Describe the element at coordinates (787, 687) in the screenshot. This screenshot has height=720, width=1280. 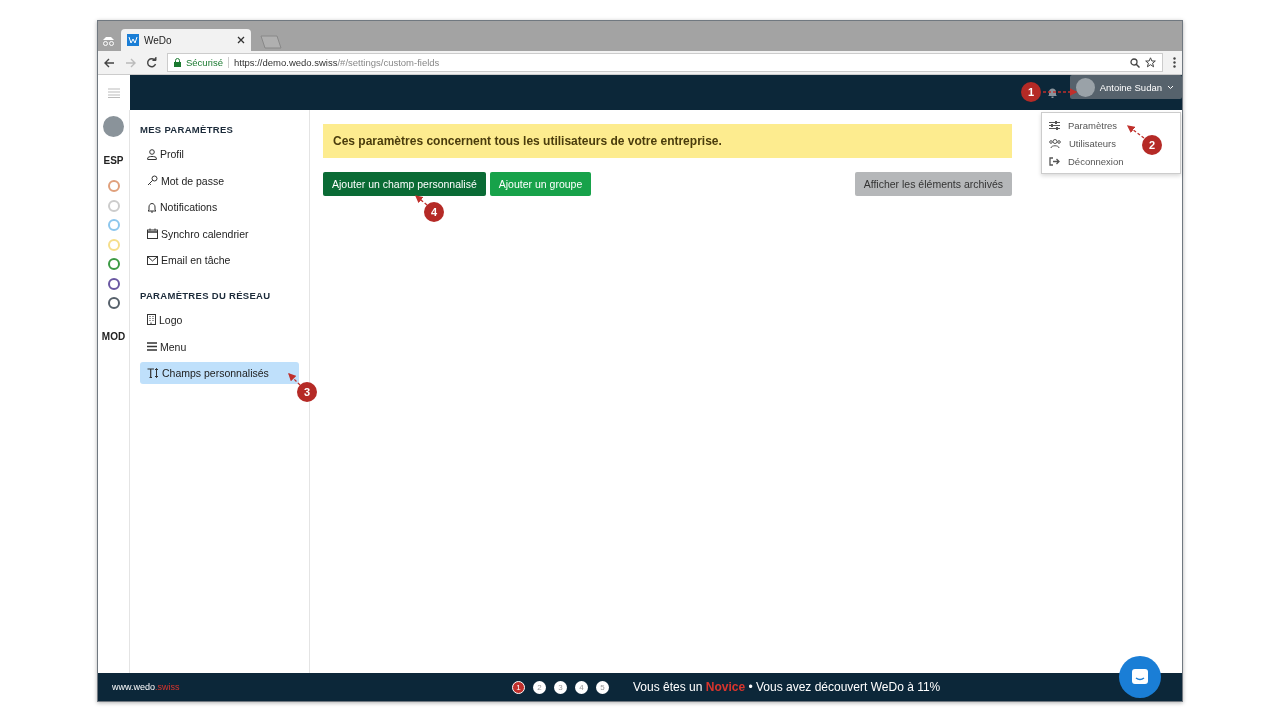
I see `progress-text: Vous êtes un Novice • Vous avez découvert WeDo à 11%` at that location.